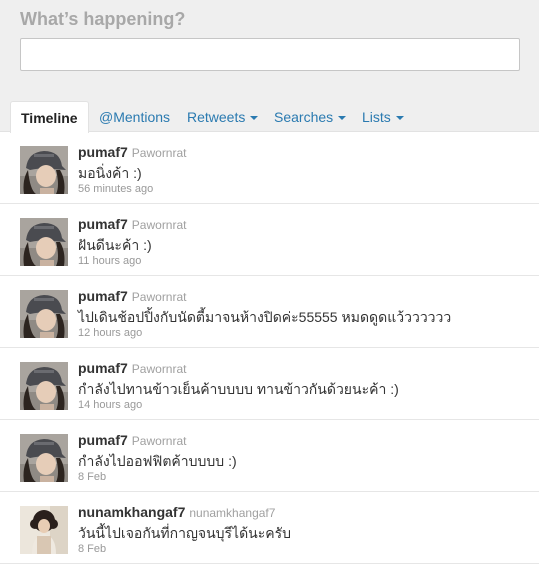 This screenshot has width=539, height=564. What do you see at coordinates (185, 533) in the screenshot?
I see `tweet-text: วันนี้ไปเจอกันที่กาญจนบุรีได้นะครับ` at bounding box center [185, 533].